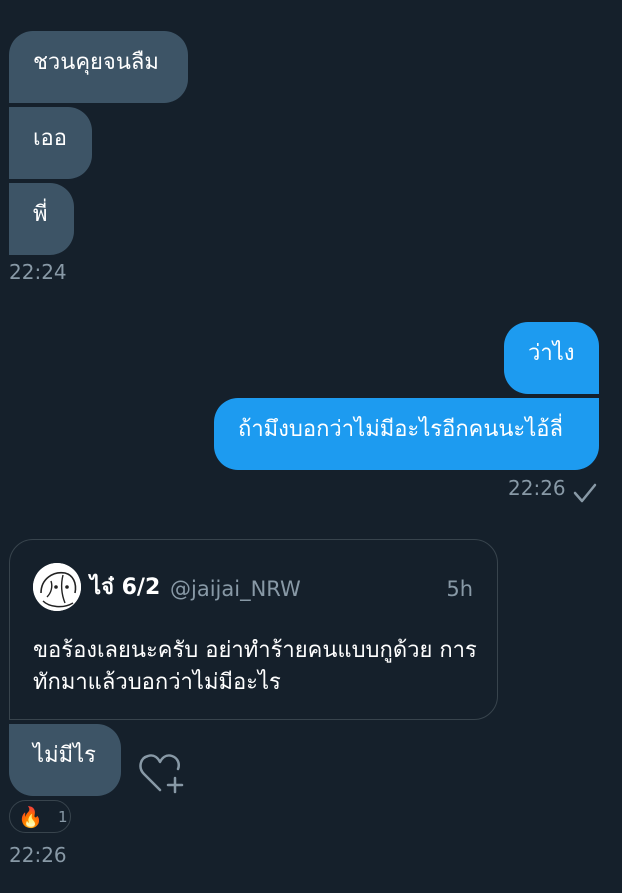 This screenshot has width=622, height=893. What do you see at coordinates (96, 62) in the screenshot?
I see `message-text: ชวนคุยจนลืม` at bounding box center [96, 62].